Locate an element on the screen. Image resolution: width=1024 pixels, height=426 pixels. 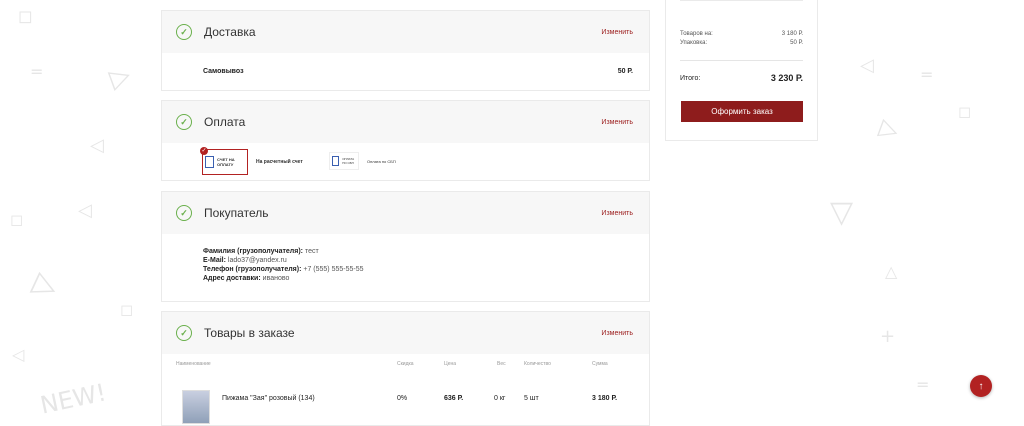
invoice-icon-text: СЧЕТ НА ОПЛАТУ is located at coordinates (226, 162).